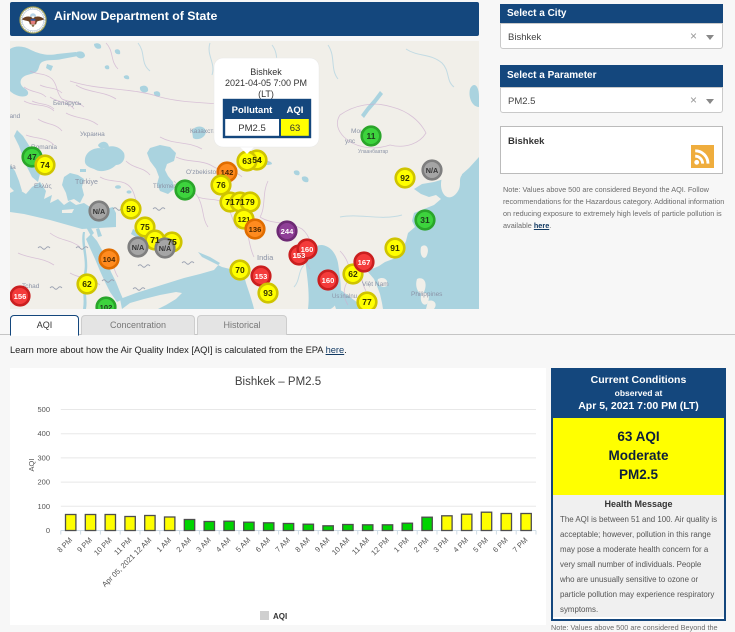 Image resolution: width=735 pixels, height=632 pixels. I want to click on svg-text: 77, so click(367, 302).